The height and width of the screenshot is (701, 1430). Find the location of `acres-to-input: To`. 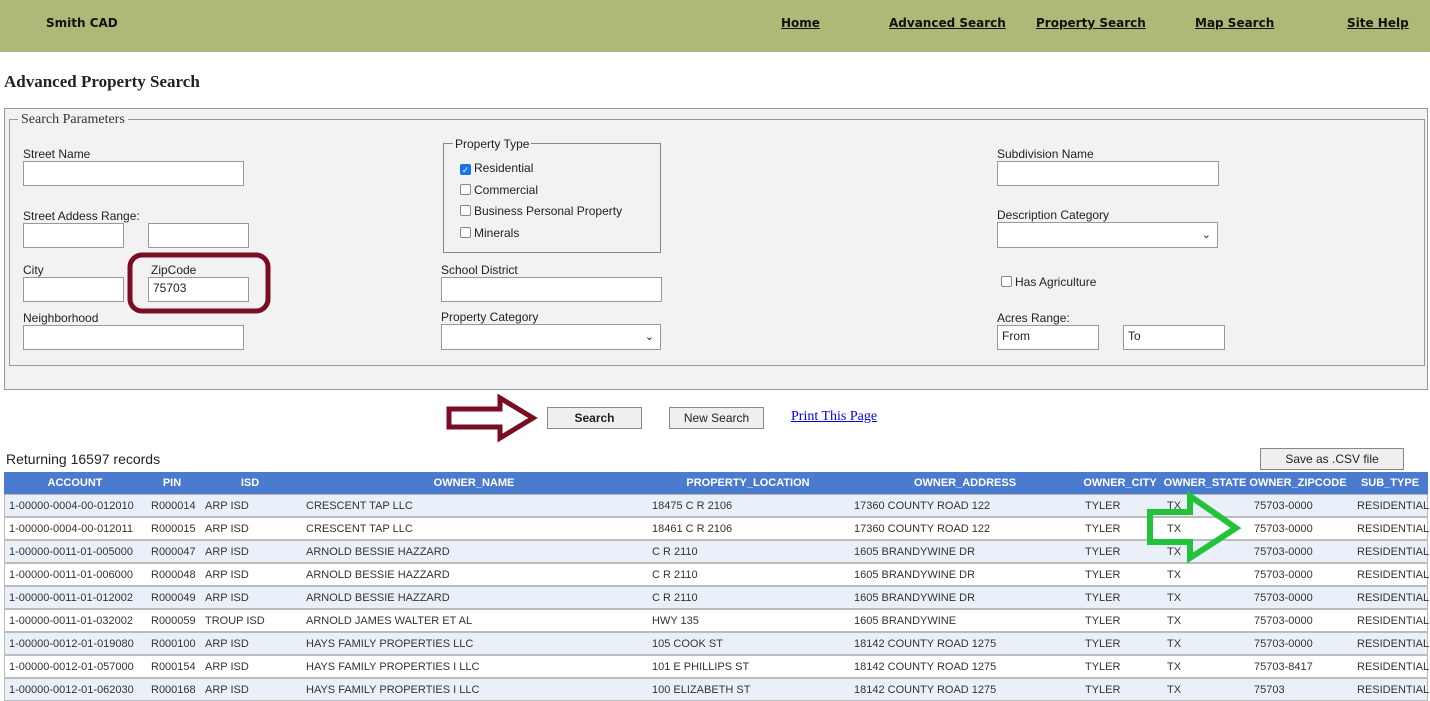

acres-to-input: To is located at coordinates (1174, 337).